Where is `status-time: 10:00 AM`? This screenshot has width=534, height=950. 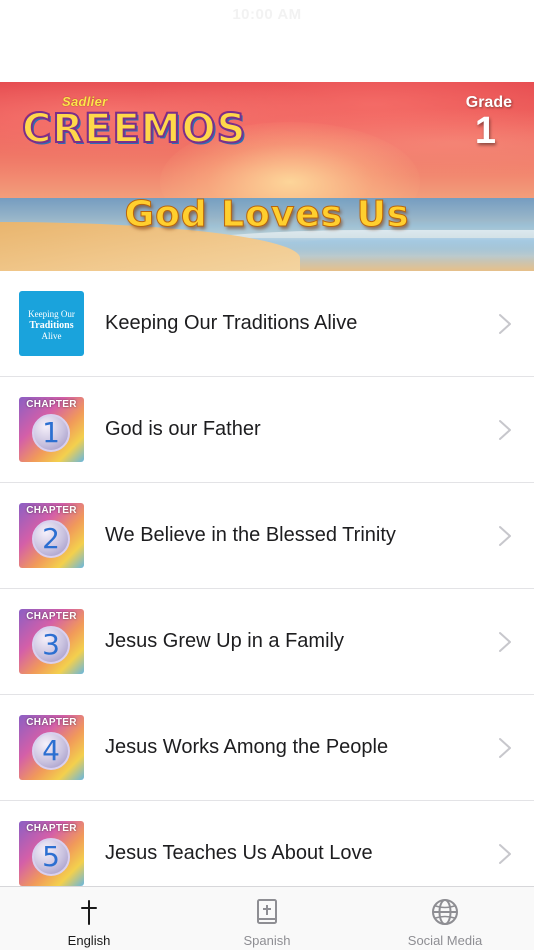
status-time: 10:00 AM is located at coordinates (267, 14).